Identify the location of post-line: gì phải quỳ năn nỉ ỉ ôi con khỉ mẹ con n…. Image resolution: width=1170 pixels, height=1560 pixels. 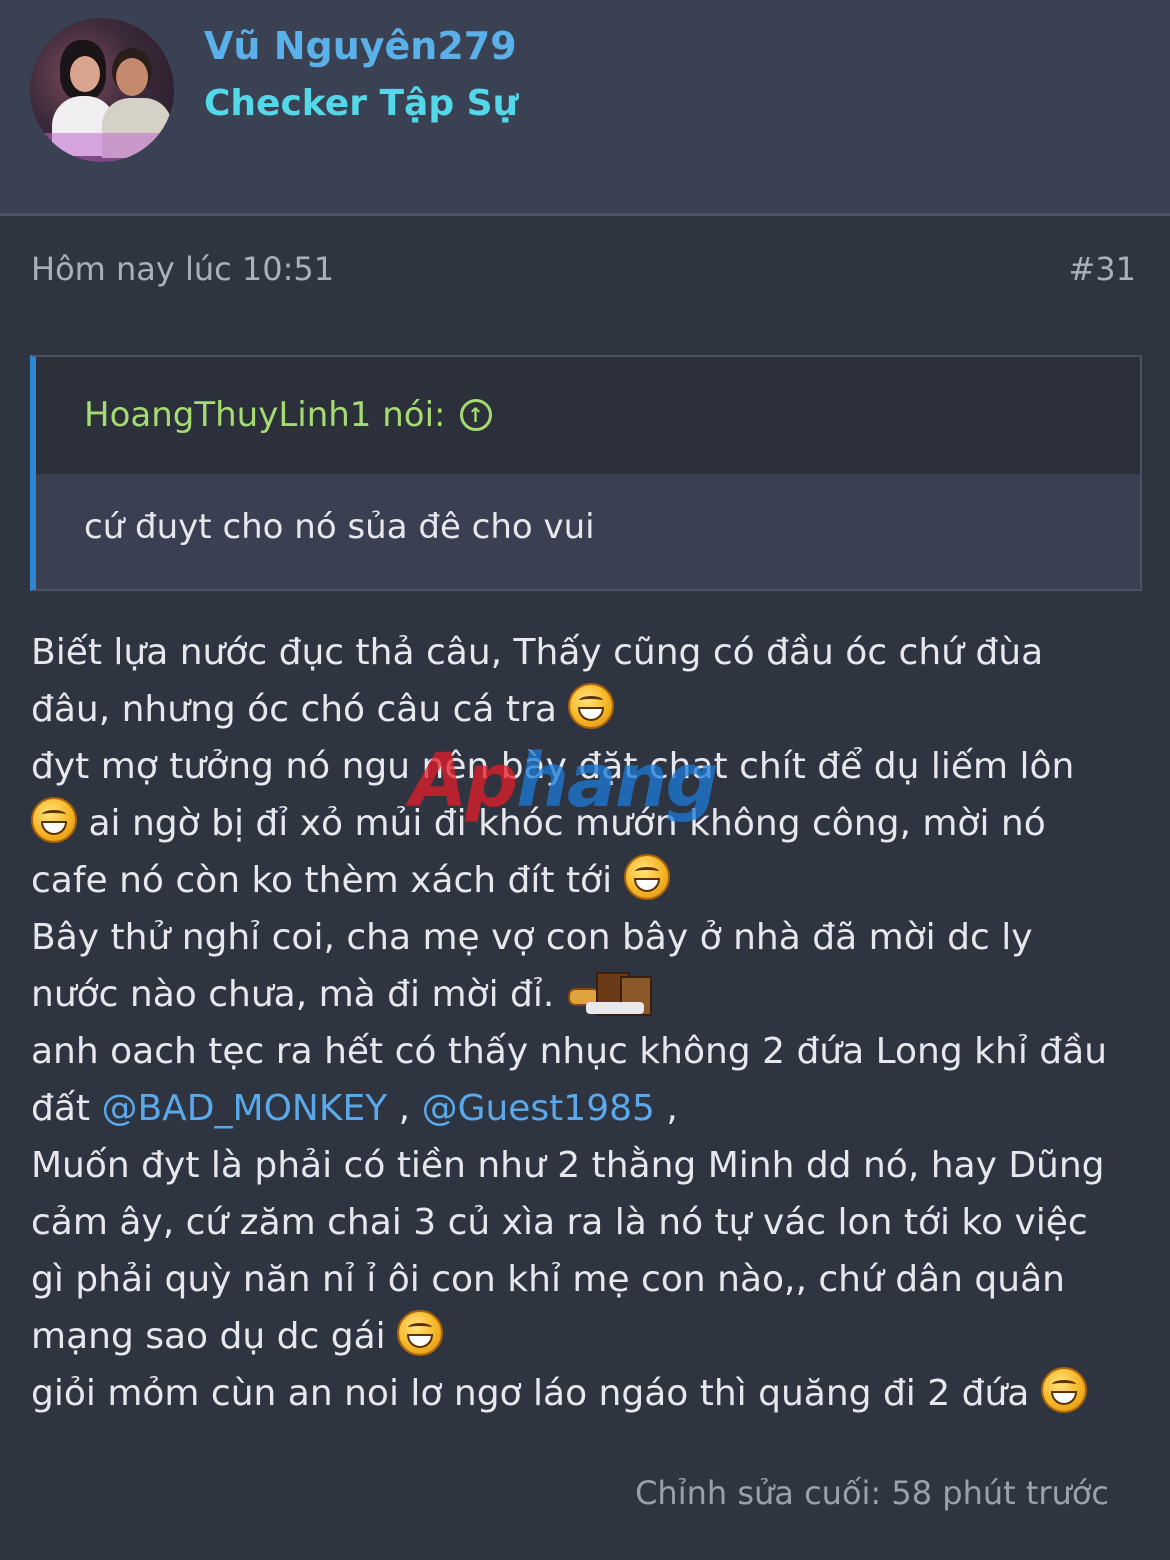
(588, 1279).